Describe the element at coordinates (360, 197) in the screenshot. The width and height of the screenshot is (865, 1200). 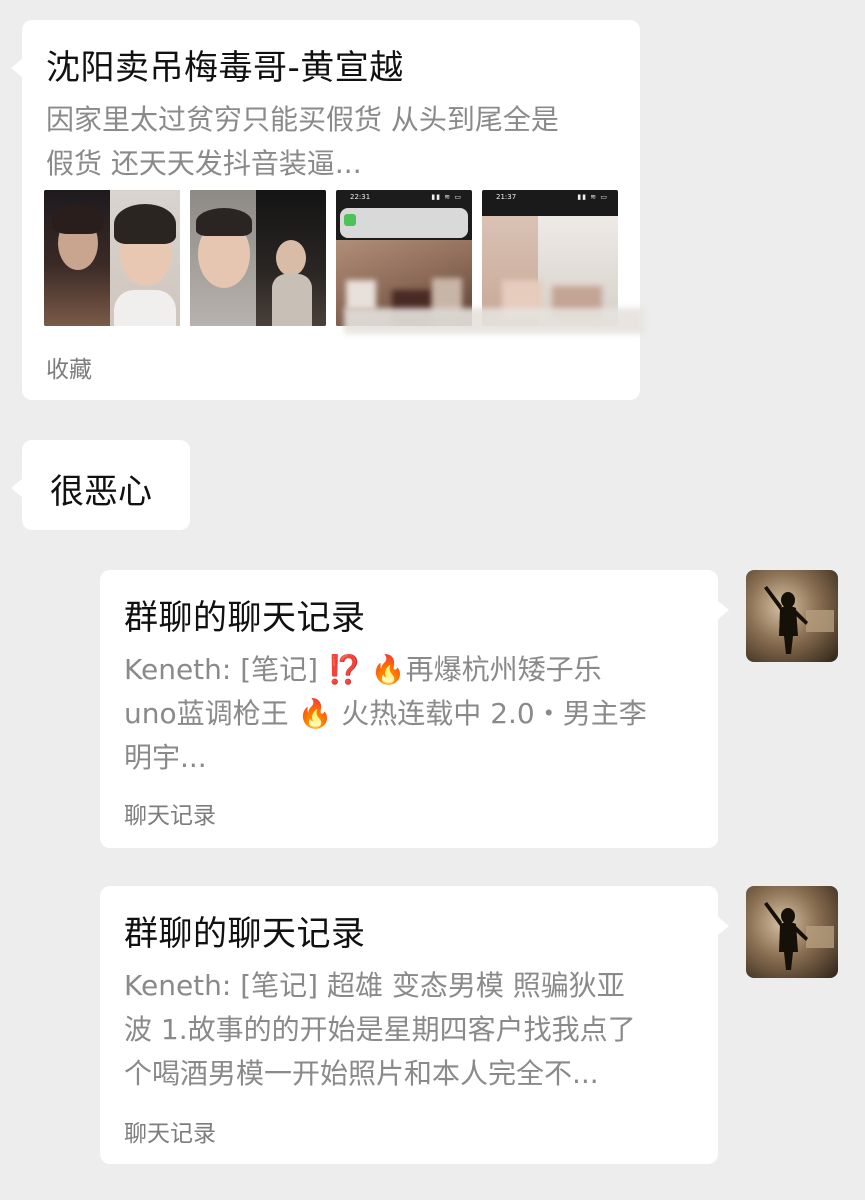
I see `status-time: 22:31` at that location.